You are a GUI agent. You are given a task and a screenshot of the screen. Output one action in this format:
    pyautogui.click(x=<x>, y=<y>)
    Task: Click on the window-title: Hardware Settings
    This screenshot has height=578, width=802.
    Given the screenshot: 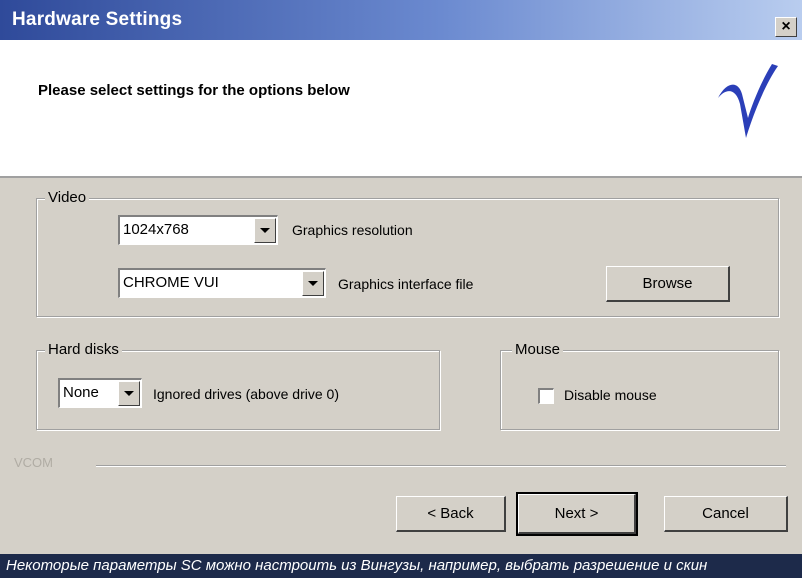 What is the action you would take?
    pyautogui.click(x=97, y=19)
    